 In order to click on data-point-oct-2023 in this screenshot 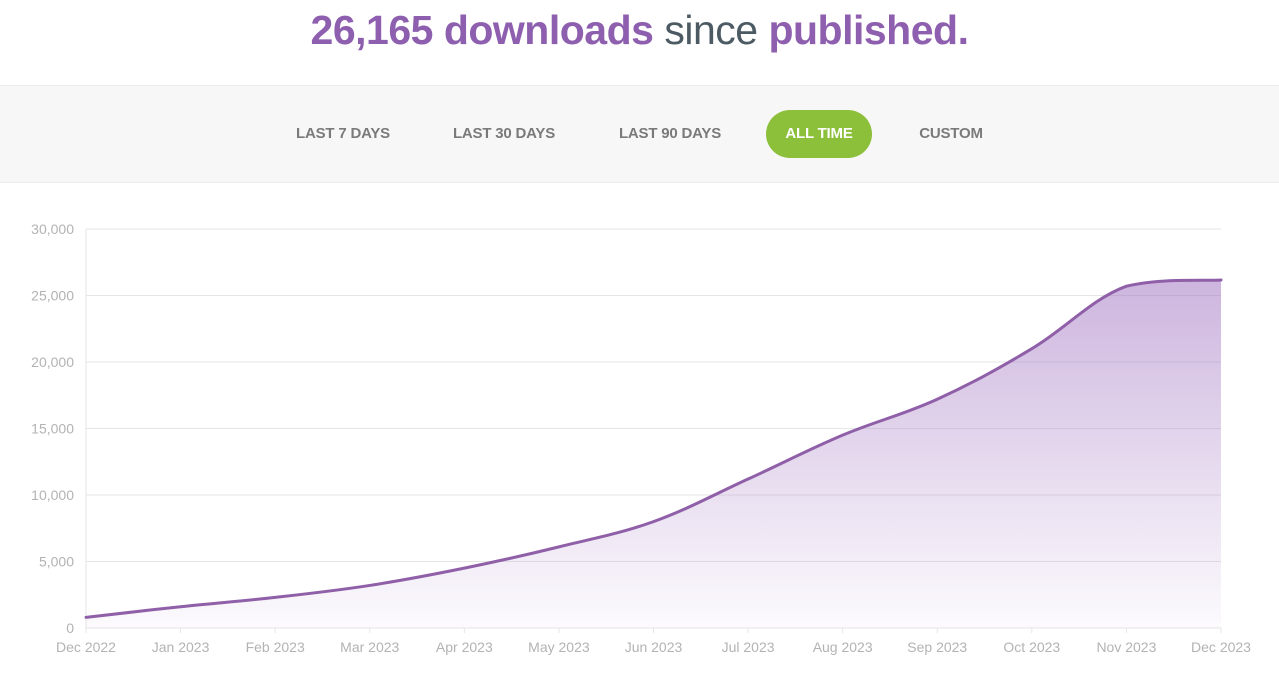, I will do `click(1032, 349)`.